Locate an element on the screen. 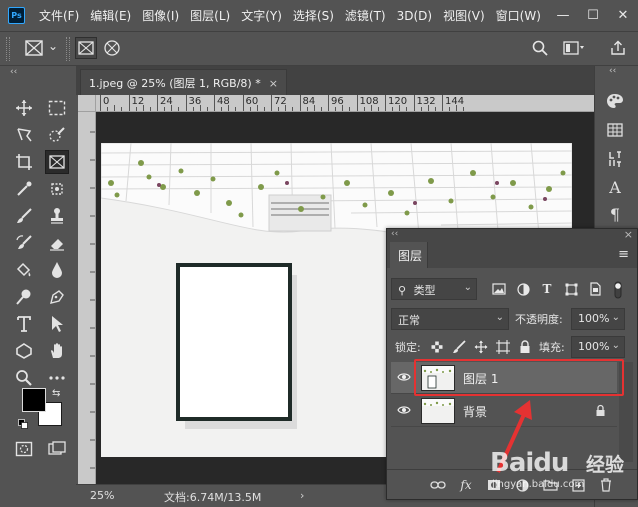  right-strip-collapse-icon: ‹‹ is located at coordinates (612, 71).